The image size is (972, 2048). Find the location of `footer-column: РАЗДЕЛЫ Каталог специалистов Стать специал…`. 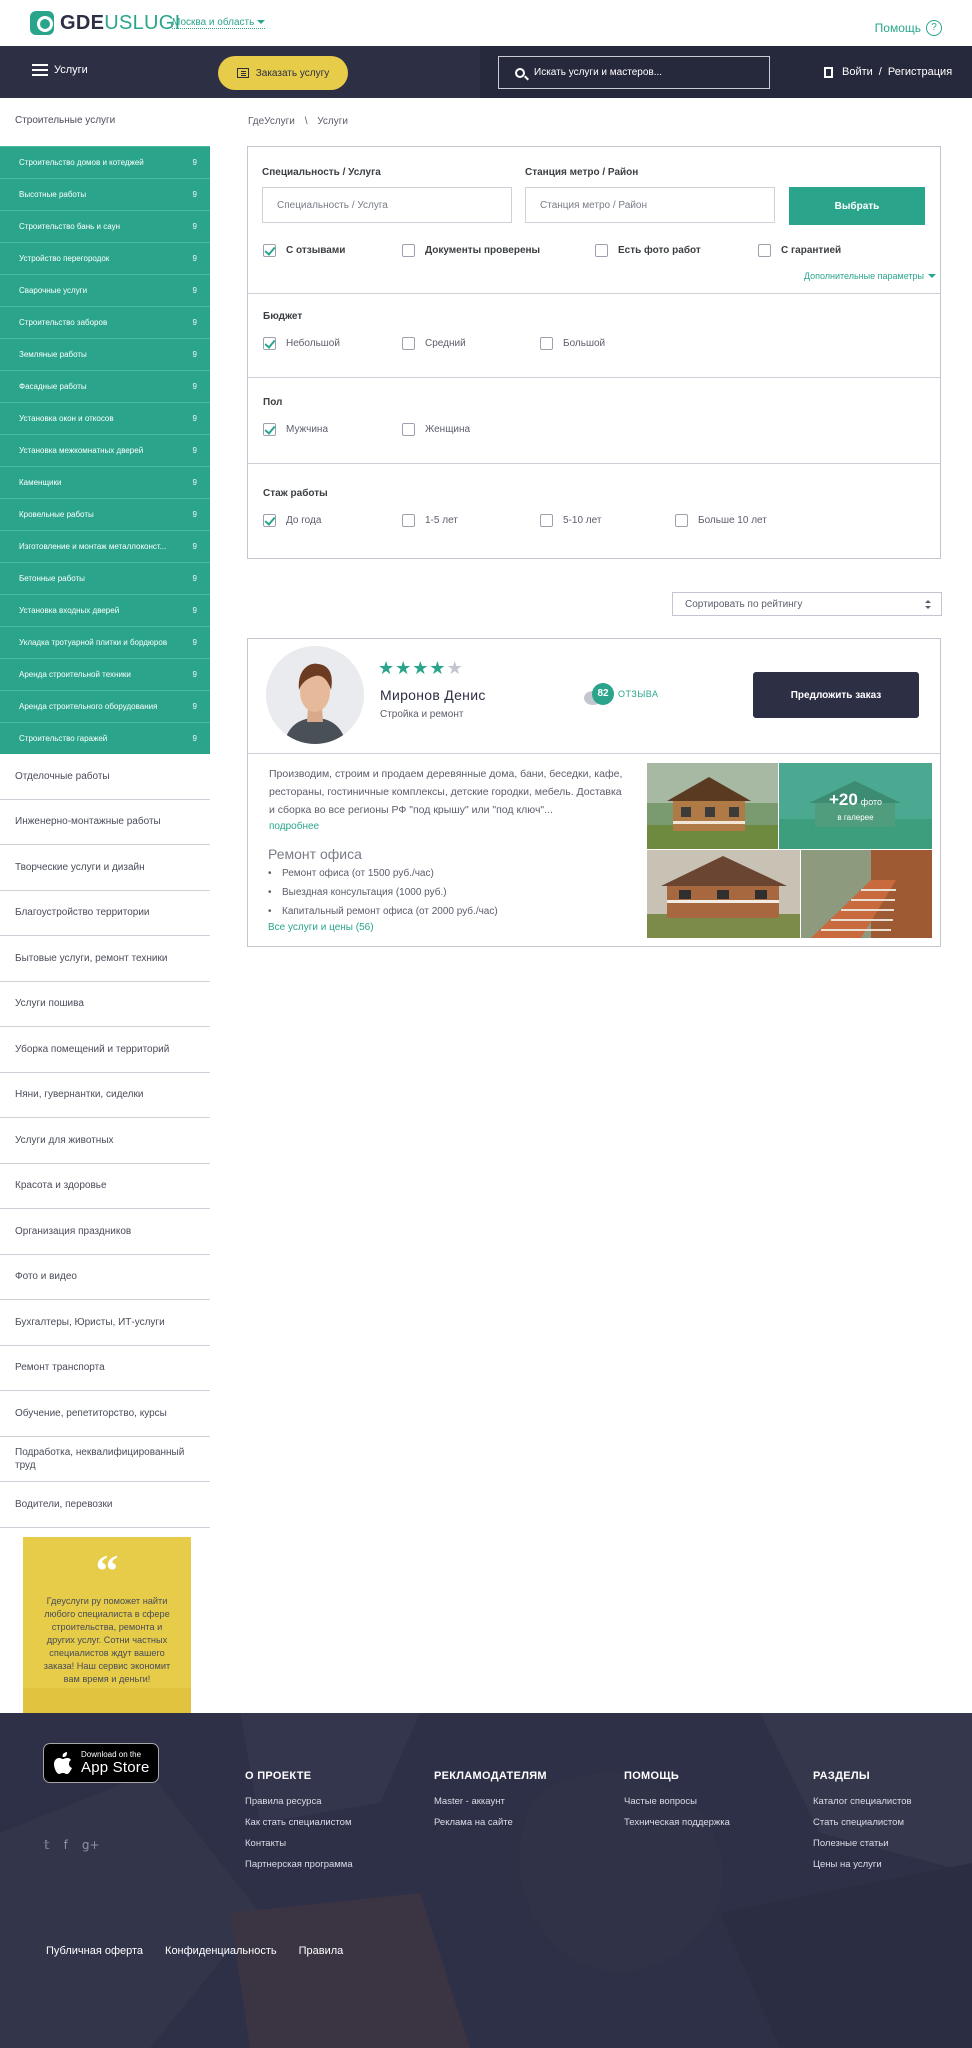

footer-column: РАЗДЕЛЫ Каталог специалистов Стать специал… is located at coordinates (862, 1825).